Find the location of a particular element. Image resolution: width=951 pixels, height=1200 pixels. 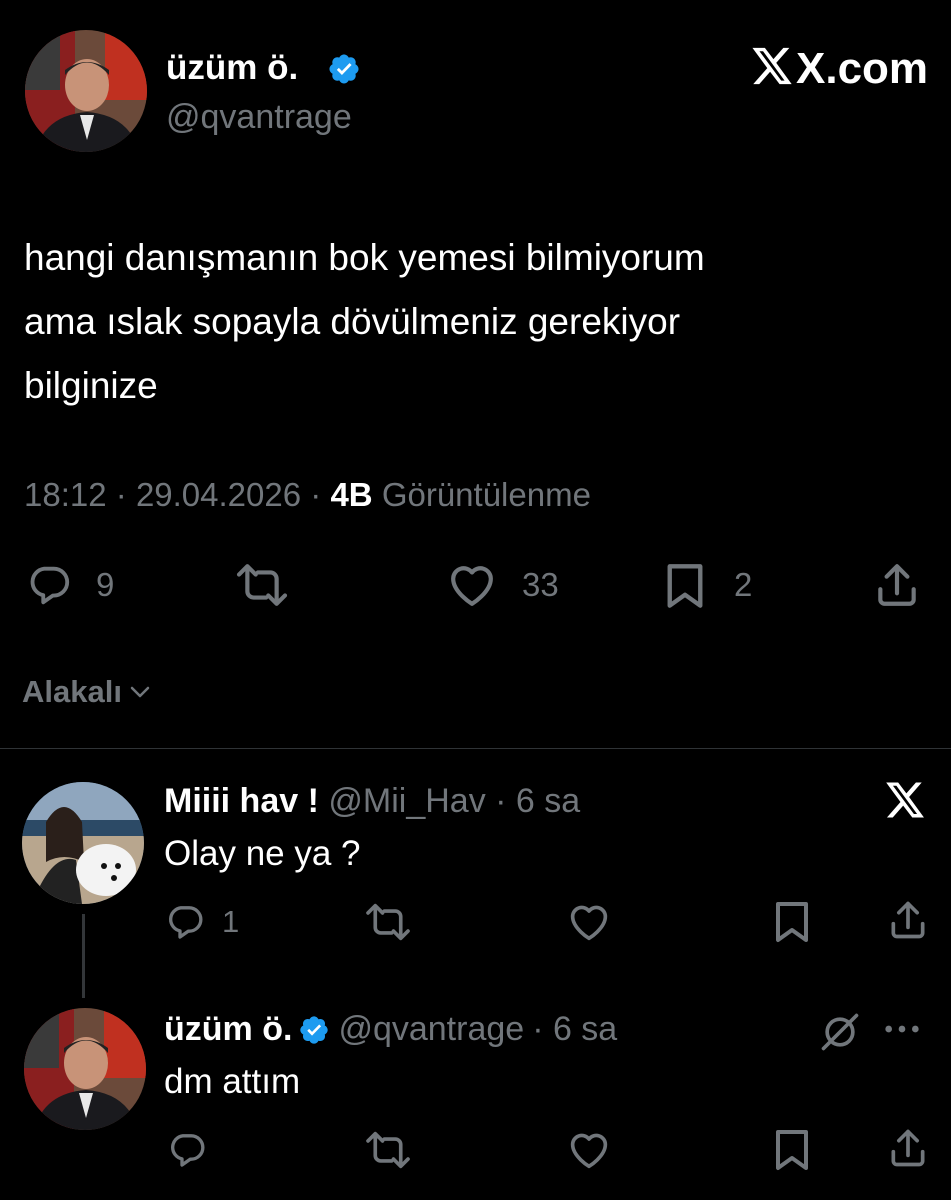

views-label: Görüntülenme is located at coordinates (486, 494).